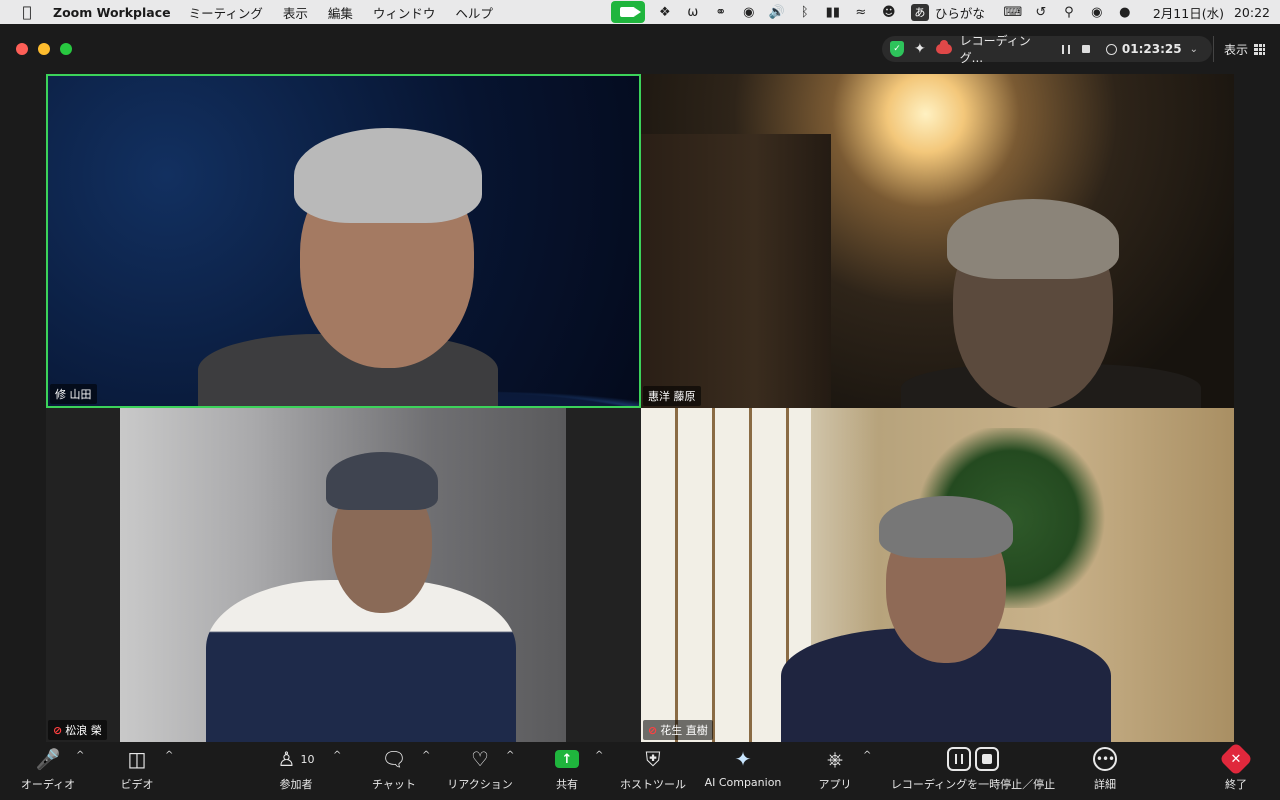 This screenshot has height=800, width=1280. What do you see at coordinates (960, 12) in the screenshot?
I see `ime-mode-label: ひらがな` at bounding box center [960, 12].